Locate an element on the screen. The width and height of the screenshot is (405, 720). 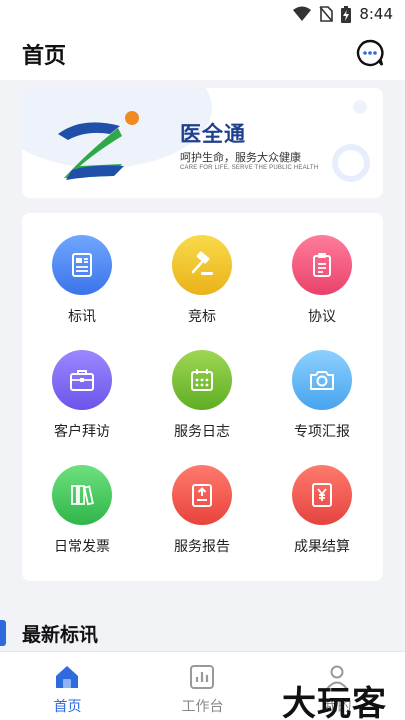
grid-item-client-visit: 客户拜访 is located at coordinates (82, 383).